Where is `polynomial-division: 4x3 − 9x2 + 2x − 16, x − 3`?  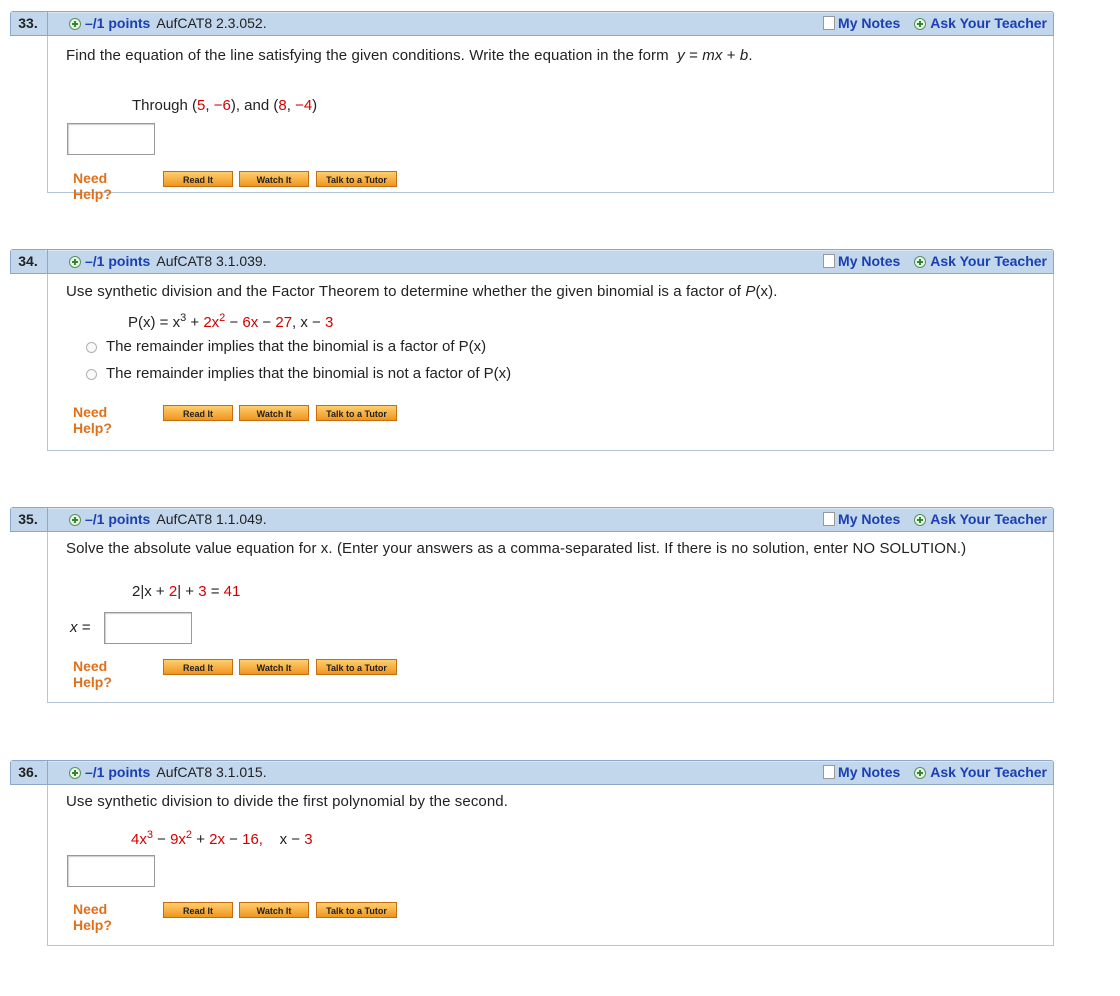
polynomial-division: 4x3 − 9x2 + 2x − 16, x − 3 is located at coordinates (222, 837).